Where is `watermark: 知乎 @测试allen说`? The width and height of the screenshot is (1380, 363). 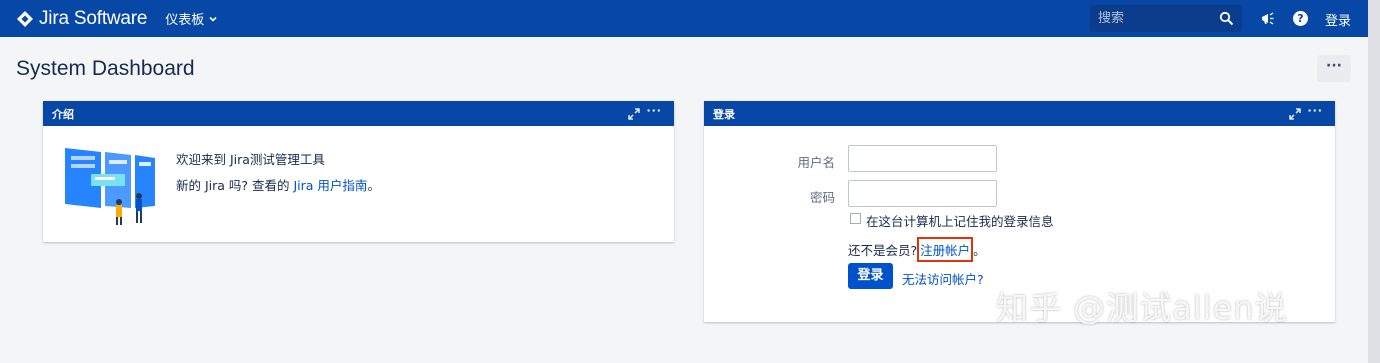 watermark: 知乎 @测试allen说 is located at coordinates (1142, 308).